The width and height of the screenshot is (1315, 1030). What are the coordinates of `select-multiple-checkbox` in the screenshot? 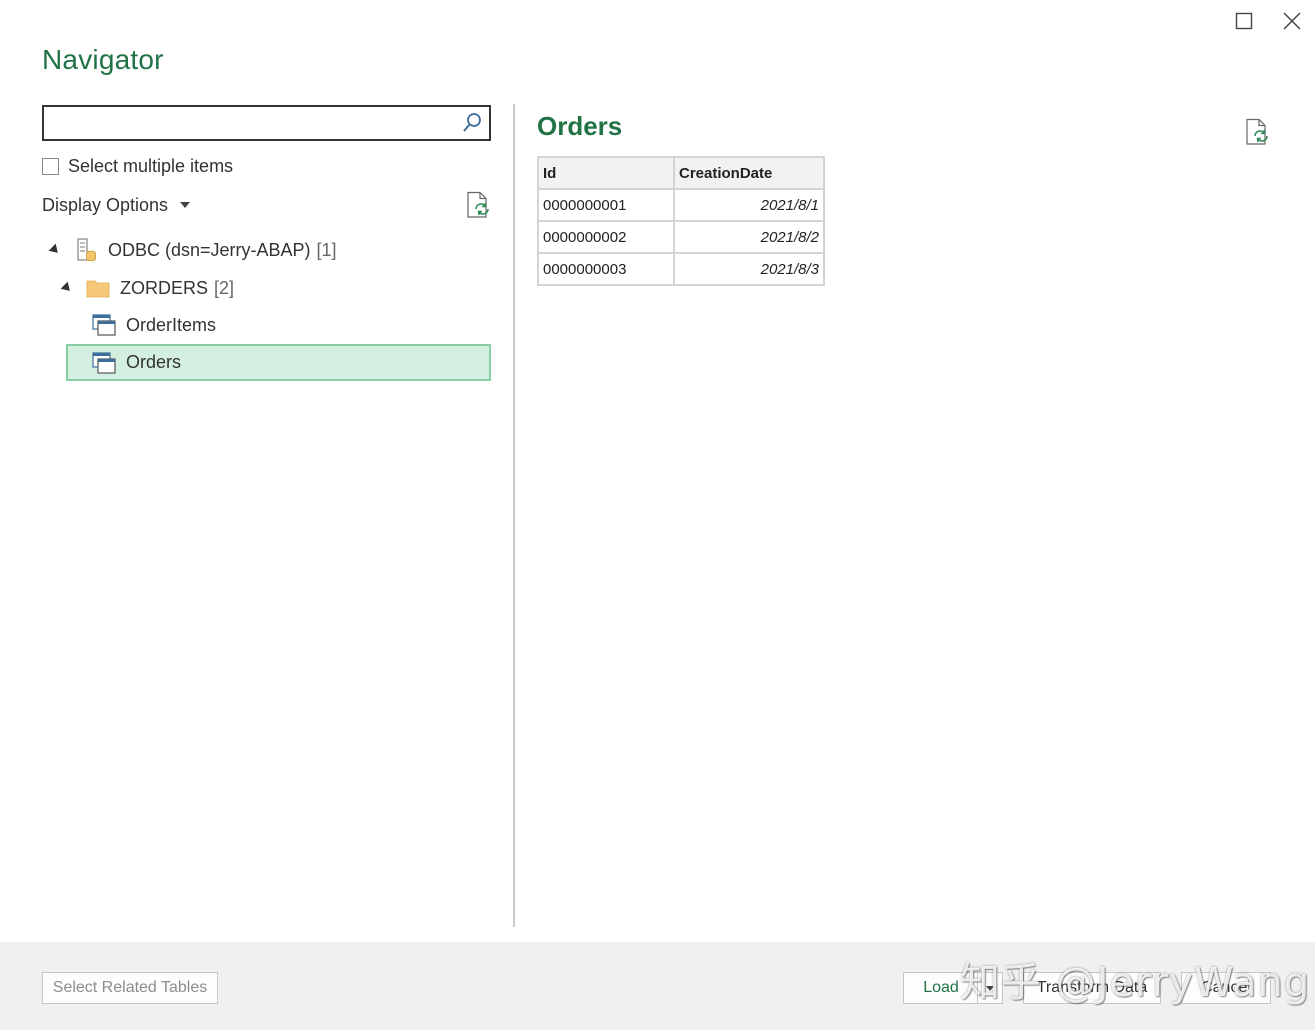 It's located at (50, 166).